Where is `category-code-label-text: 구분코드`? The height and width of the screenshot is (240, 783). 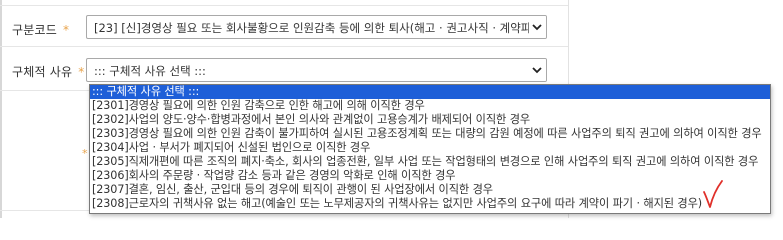 category-code-label-text: 구분코드 is located at coordinates (34, 30).